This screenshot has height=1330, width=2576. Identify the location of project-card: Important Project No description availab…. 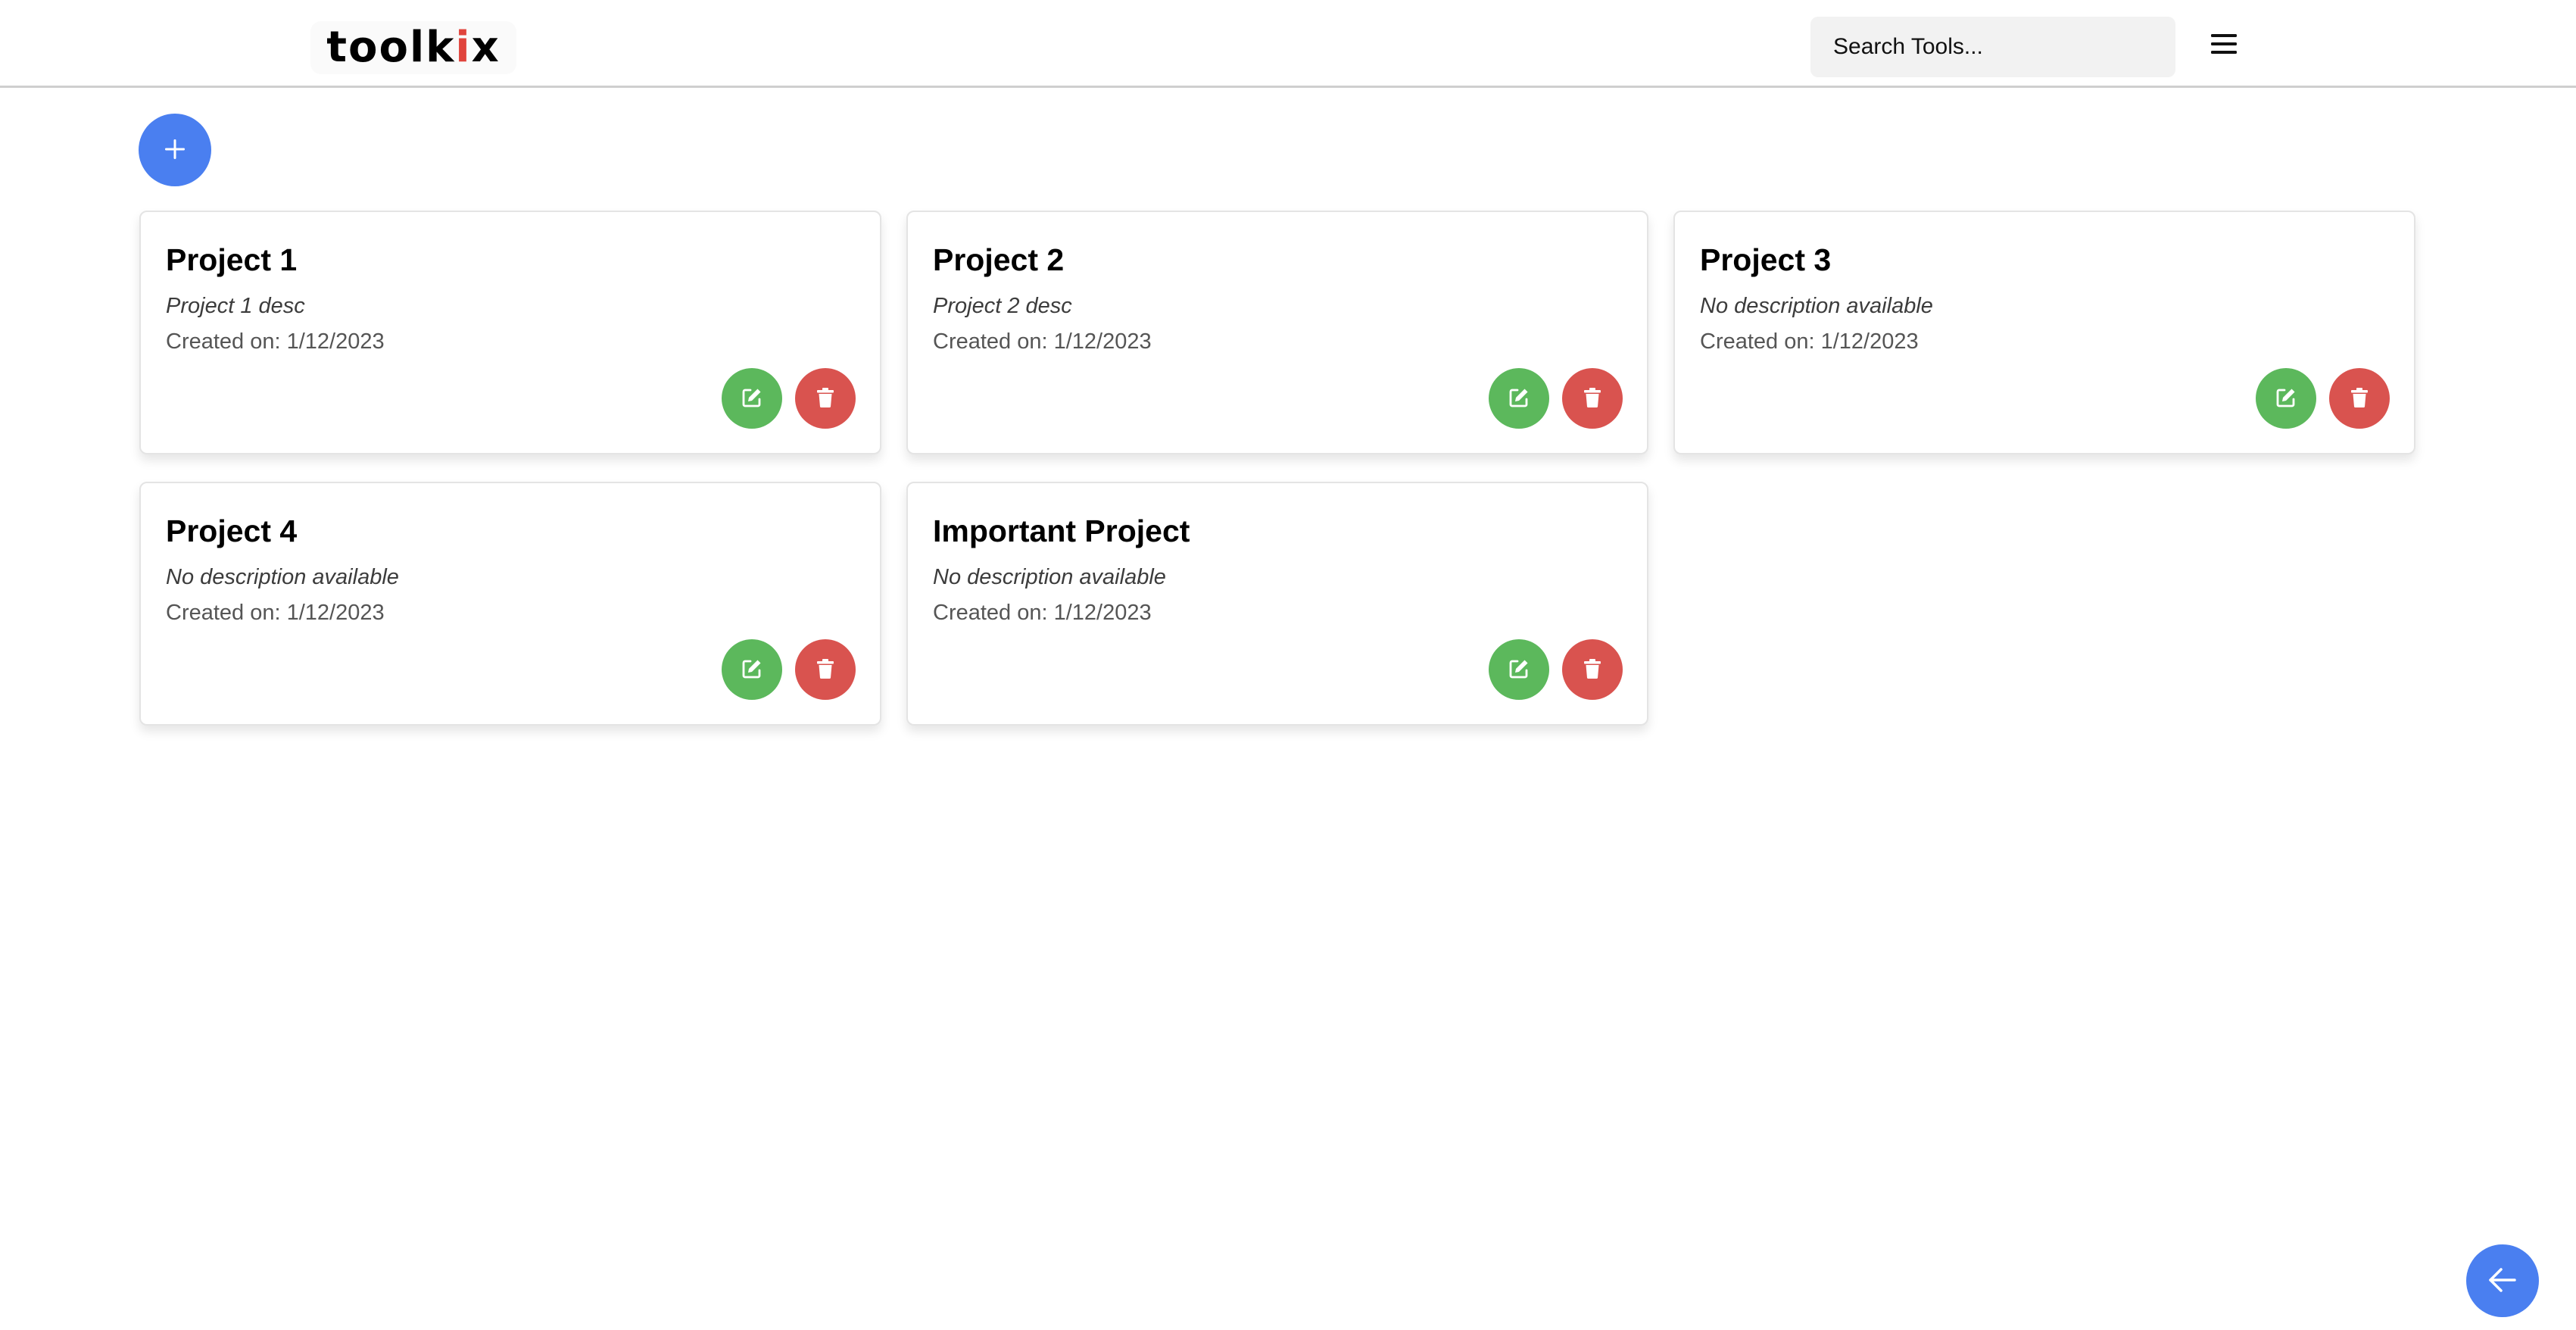
(1277, 604).